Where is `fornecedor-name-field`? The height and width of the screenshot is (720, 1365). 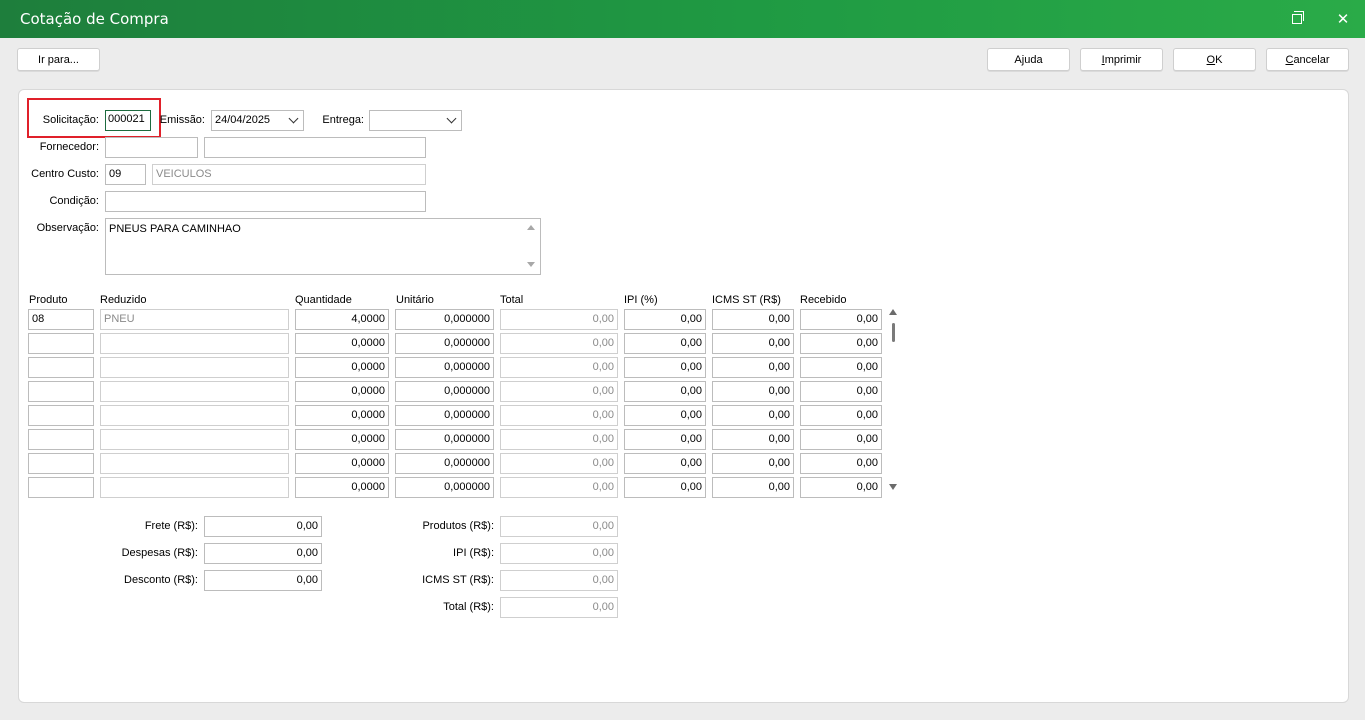
fornecedor-name-field is located at coordinates (315, 147).